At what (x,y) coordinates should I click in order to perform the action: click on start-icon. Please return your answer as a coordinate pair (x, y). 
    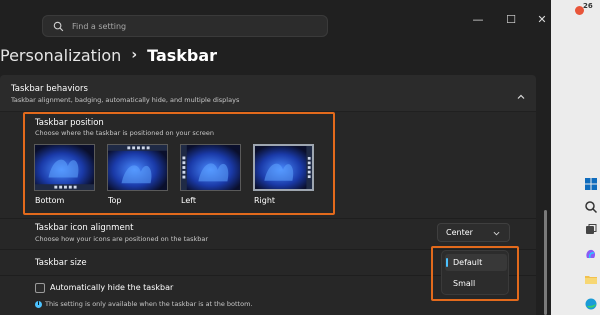
    Looking at the image, I should click on (591, 183).